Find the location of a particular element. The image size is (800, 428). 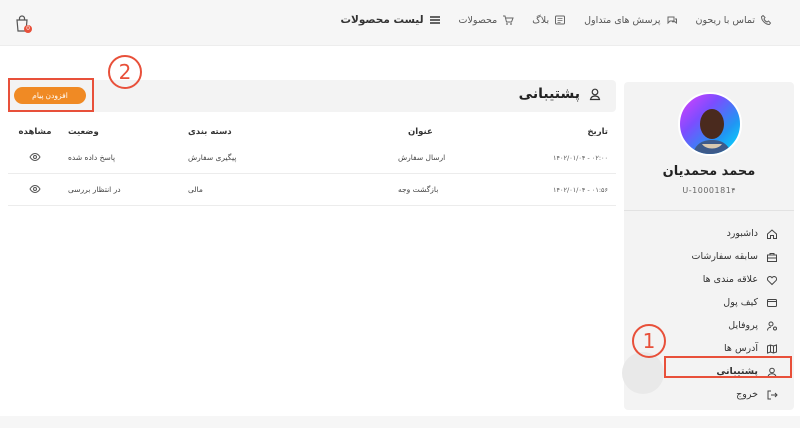

menu-item-label: آدرس ها is located at coordinates (741, 348).